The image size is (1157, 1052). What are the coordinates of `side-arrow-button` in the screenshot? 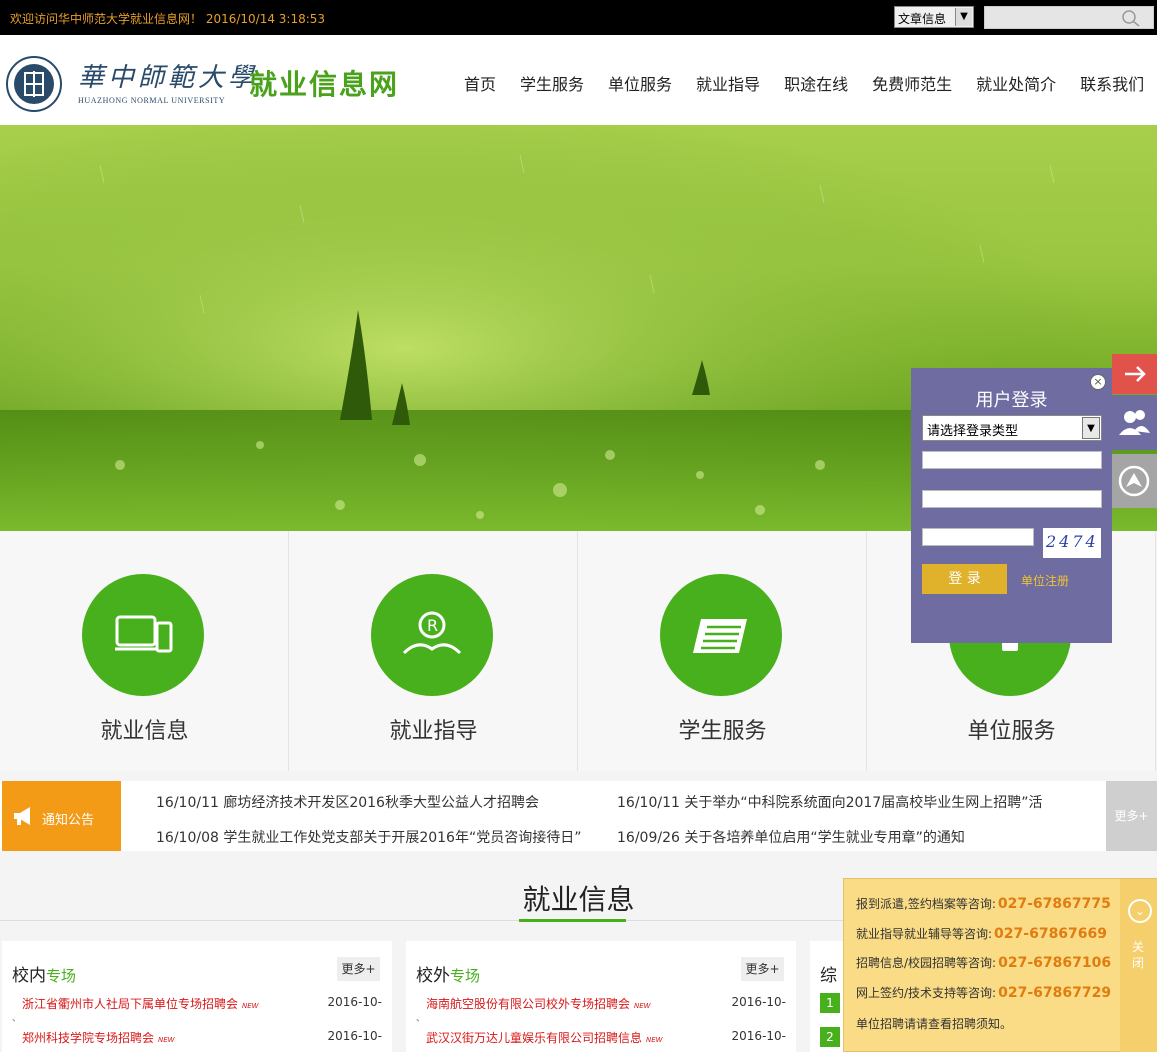 It's located at (1134, 374).